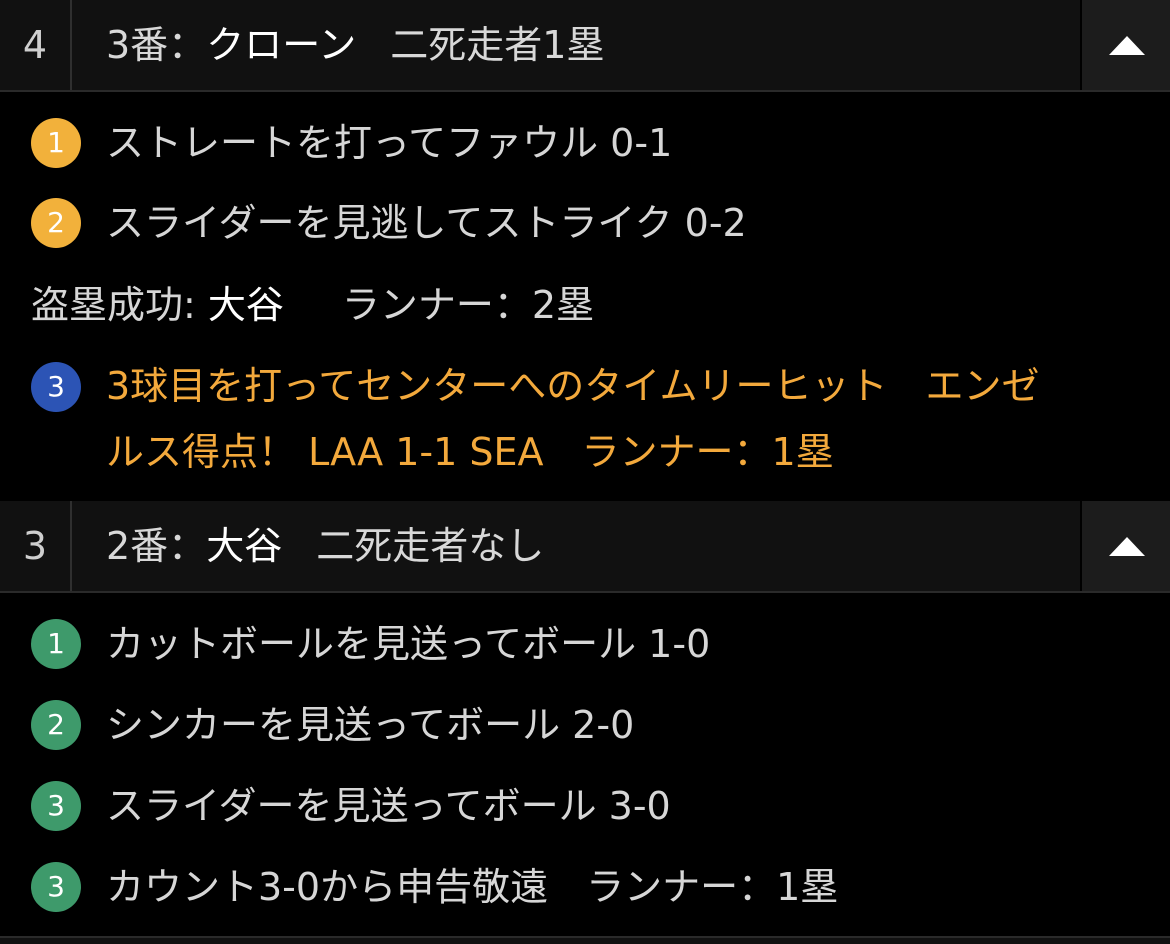  I want to click on steal-note: 盗塁成功: 大谷 ランナー：2塁, so click(585, 305).